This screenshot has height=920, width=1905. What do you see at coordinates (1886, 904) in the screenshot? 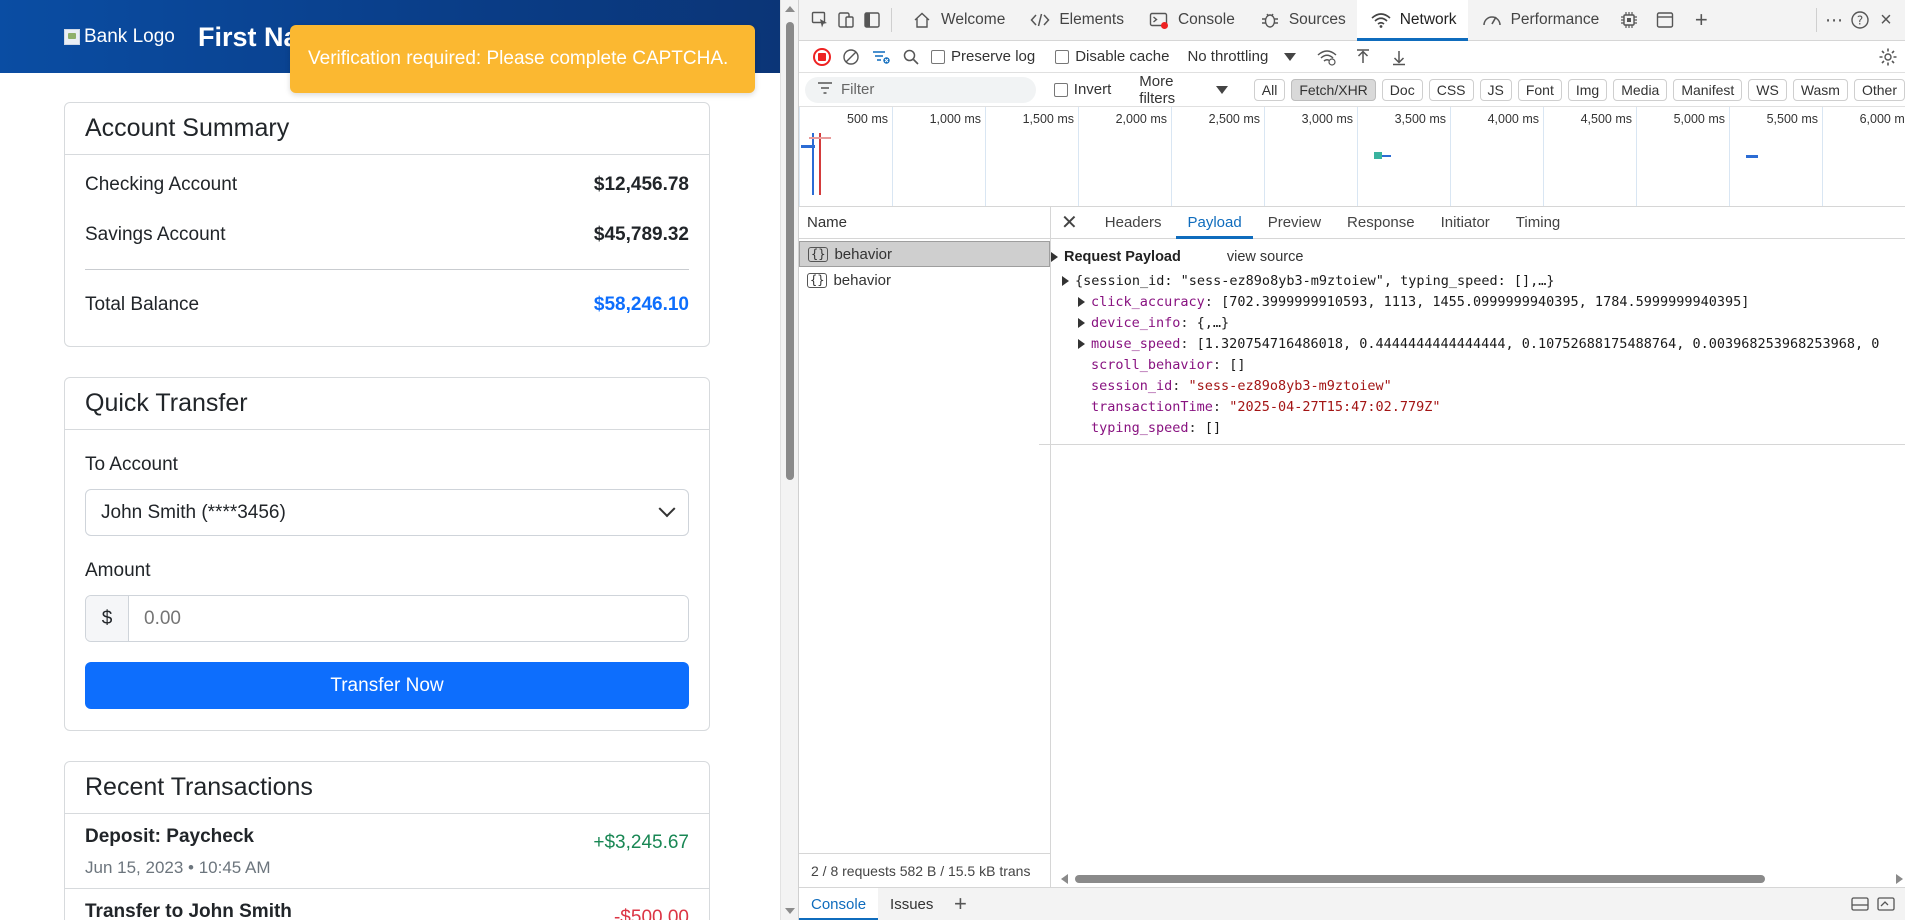
I see `drawer-panel-icon` at bounding box center [1886, 904].